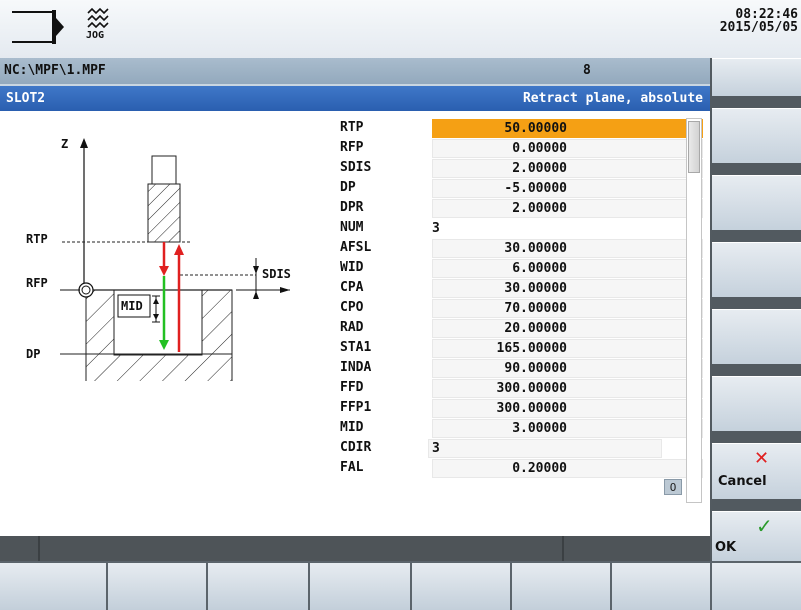 This screenshot has width=801, height=610. I want to click on ok-check-icon: ✓, so click(764, 526).